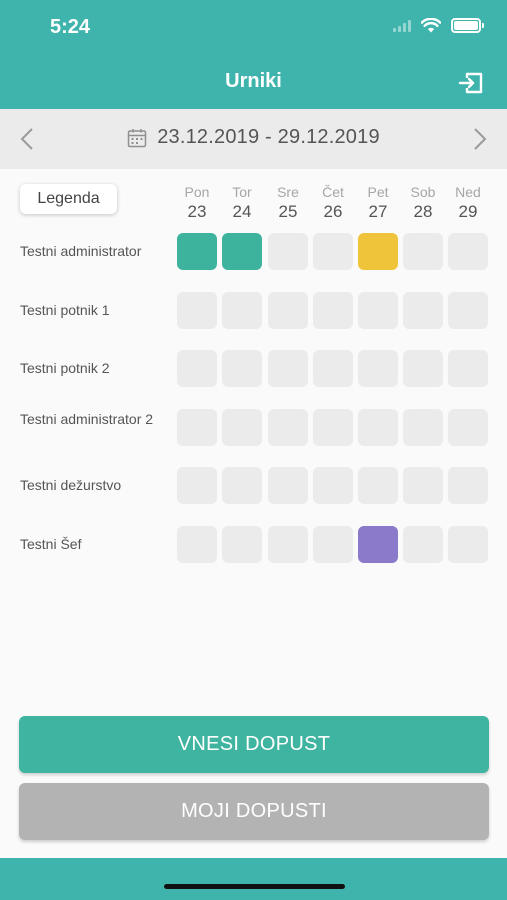  What do you see at coordinates (51, 544) in the screenshot?
I see `employee-name: Testni Šef` at bounding box center [51, 544].